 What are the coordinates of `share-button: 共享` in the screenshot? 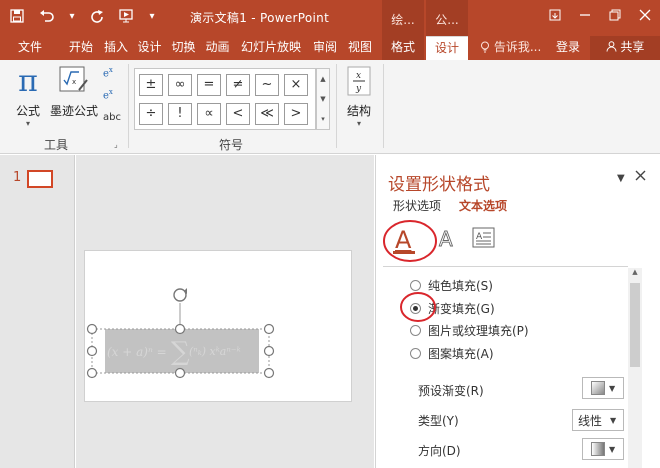 It's located at (625, 48).